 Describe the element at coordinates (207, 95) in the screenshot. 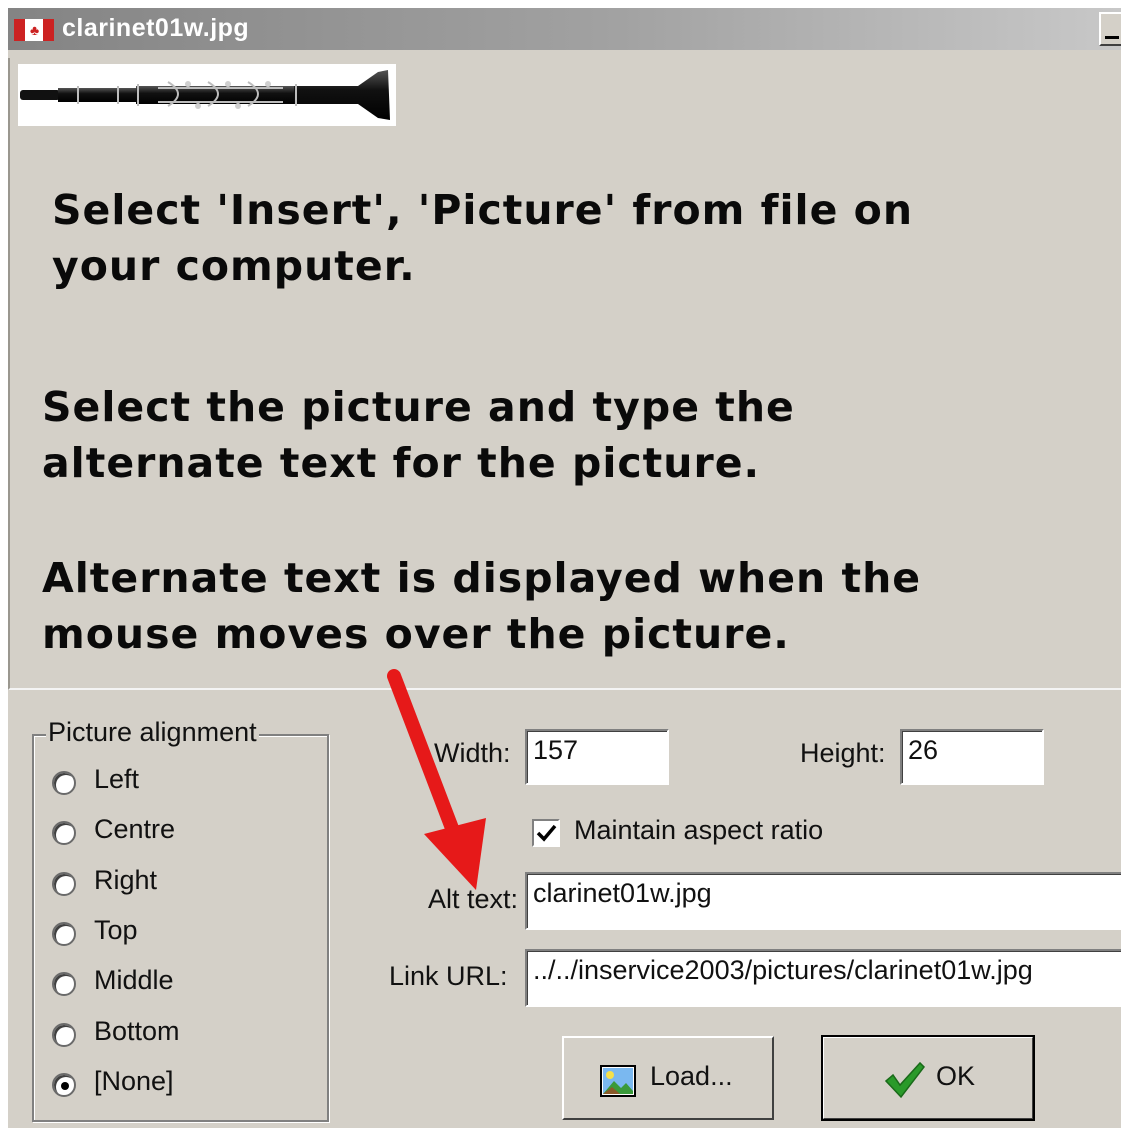

I see `clarinet-image` at that location.